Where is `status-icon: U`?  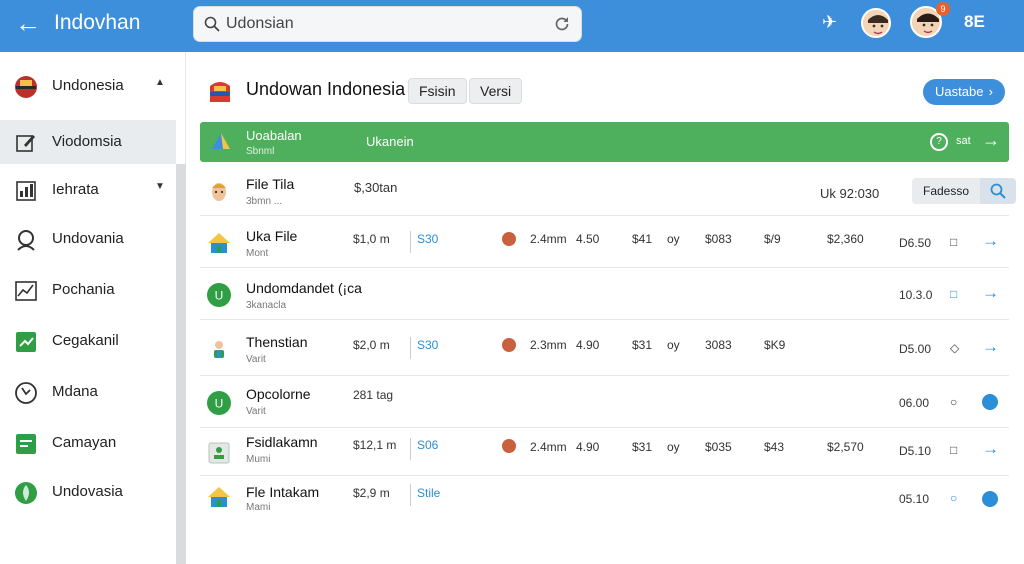 status-icon: U is located at coordinates (219, 403).